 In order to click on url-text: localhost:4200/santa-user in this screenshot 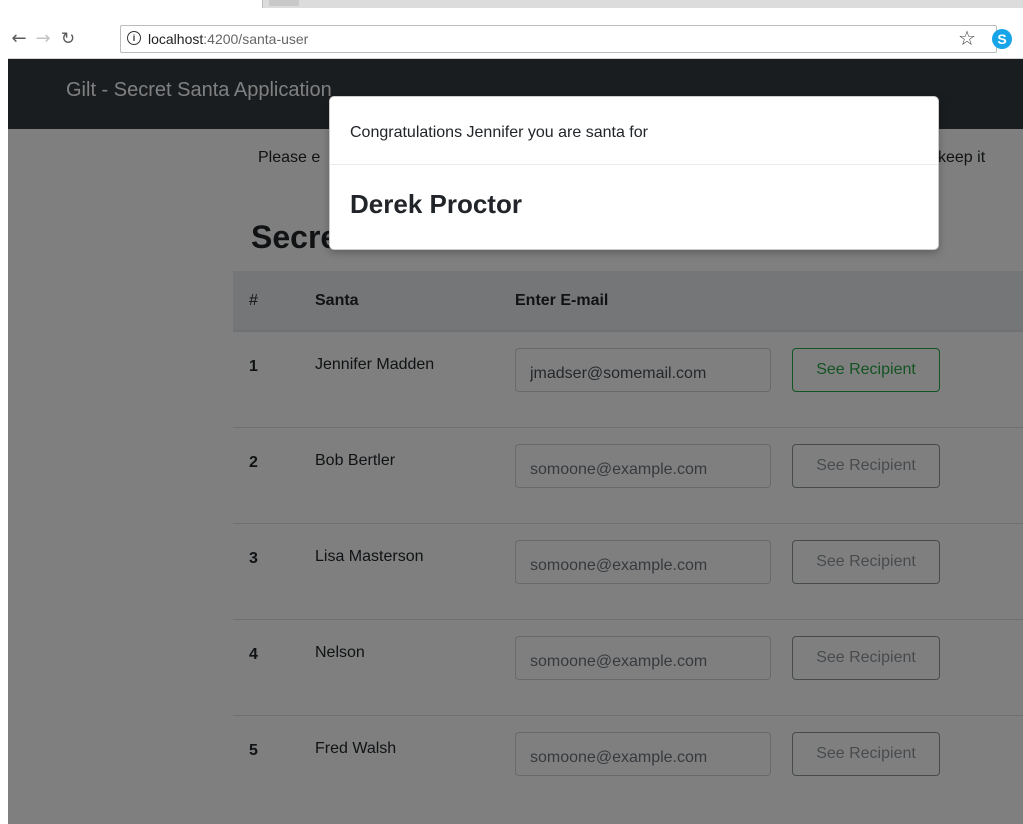, I will do `click(228, 39)`.